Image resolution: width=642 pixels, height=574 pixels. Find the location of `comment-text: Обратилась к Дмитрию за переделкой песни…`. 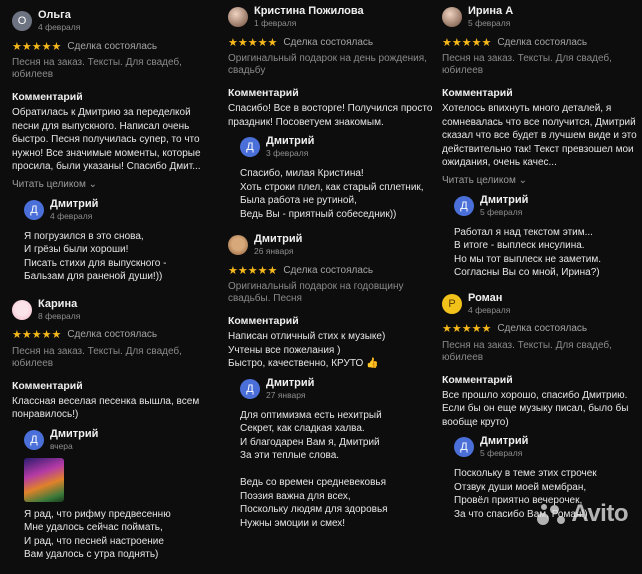

comment-text: Обратилась к Дмитрию за переделкой песни… is located at coordinates (106, 139).